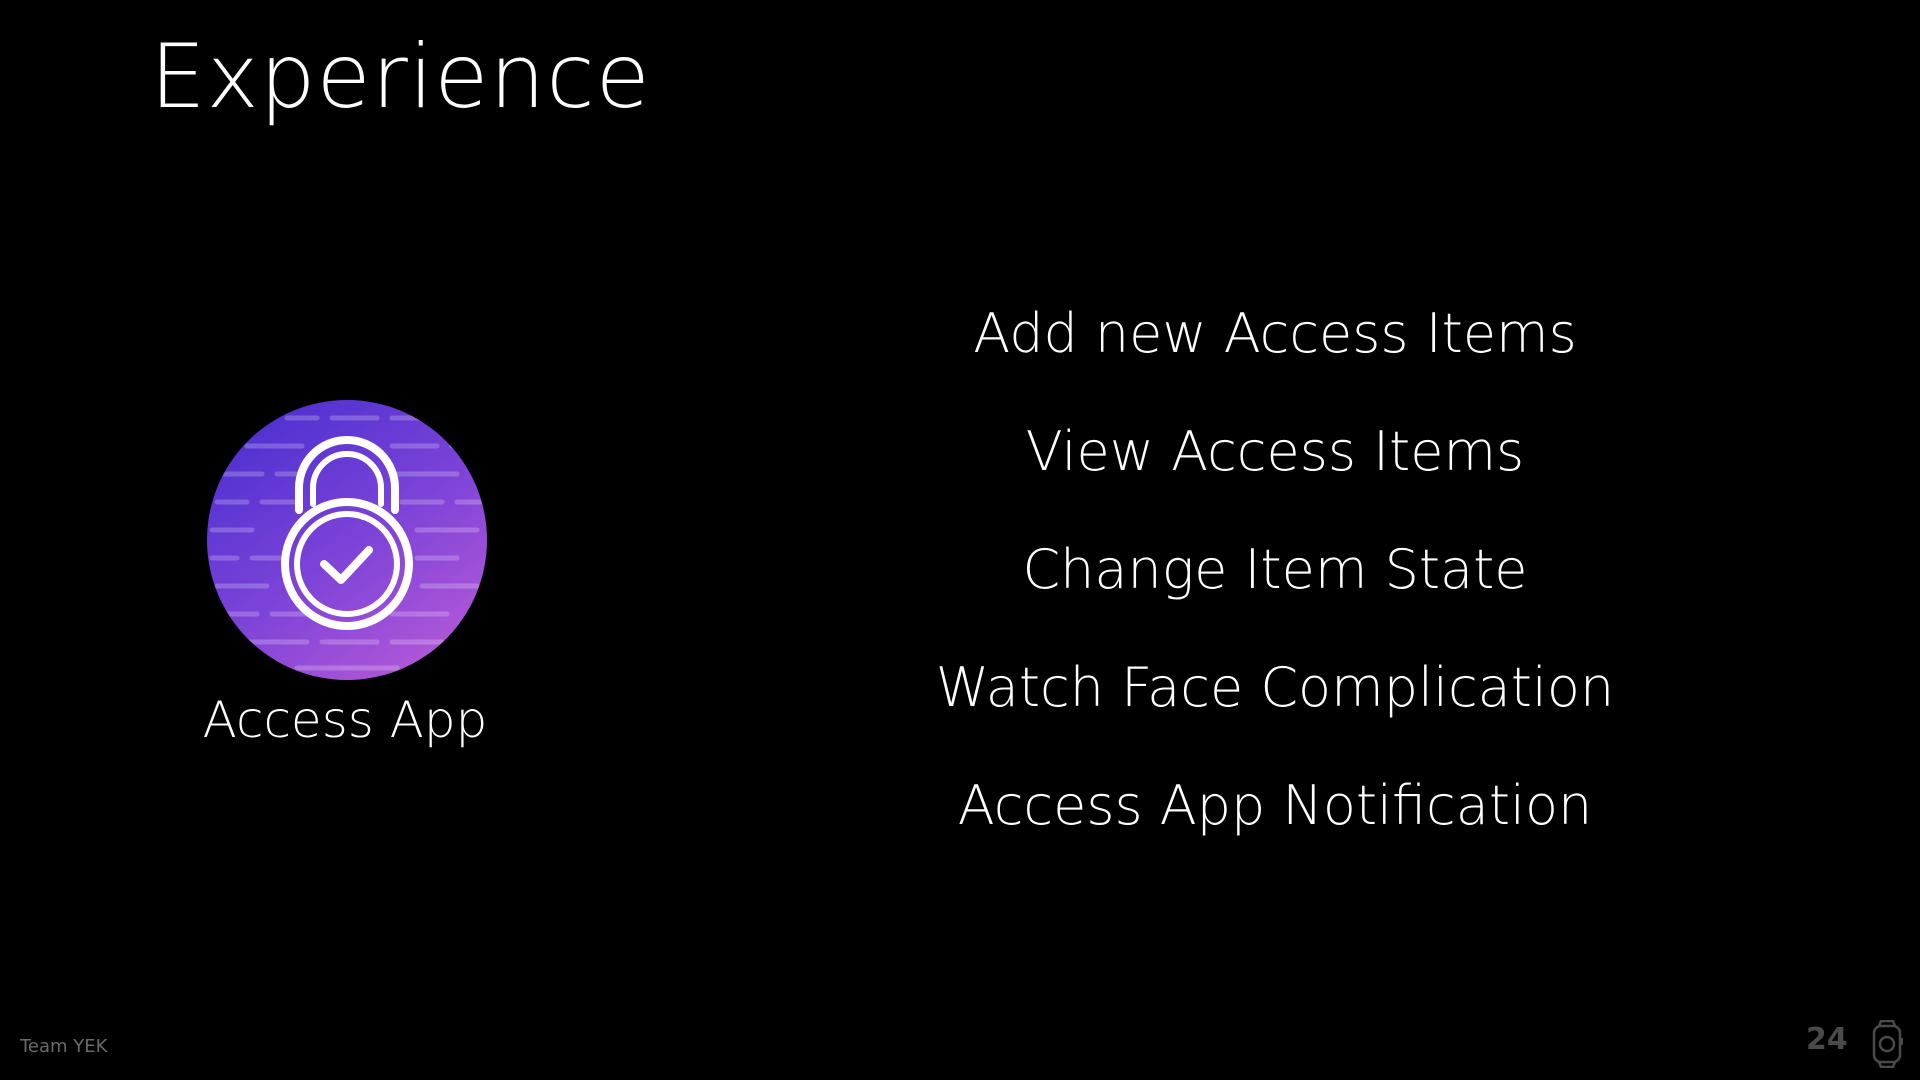 The width and height of the screenshot is (1920, 1080). I want to click on feature-item: Change Item State, so click(1275, 569).